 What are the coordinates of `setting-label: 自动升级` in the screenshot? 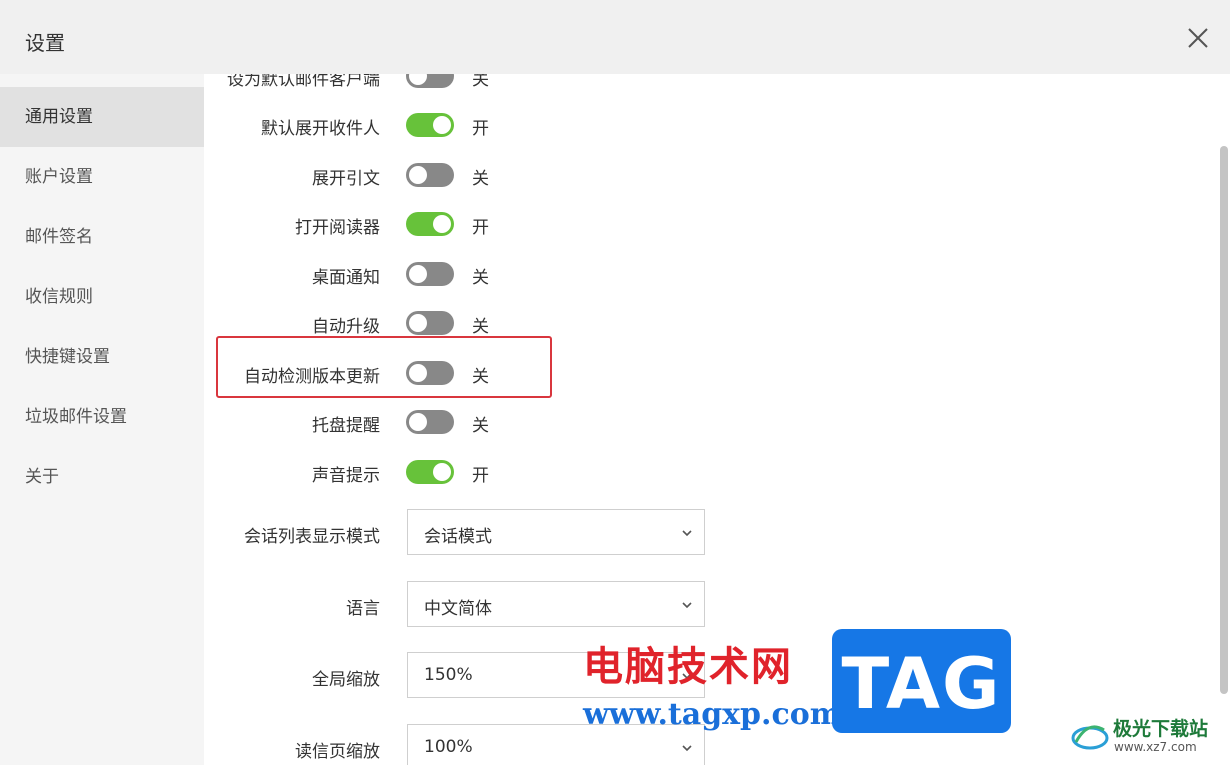 It's located at (346, 327).